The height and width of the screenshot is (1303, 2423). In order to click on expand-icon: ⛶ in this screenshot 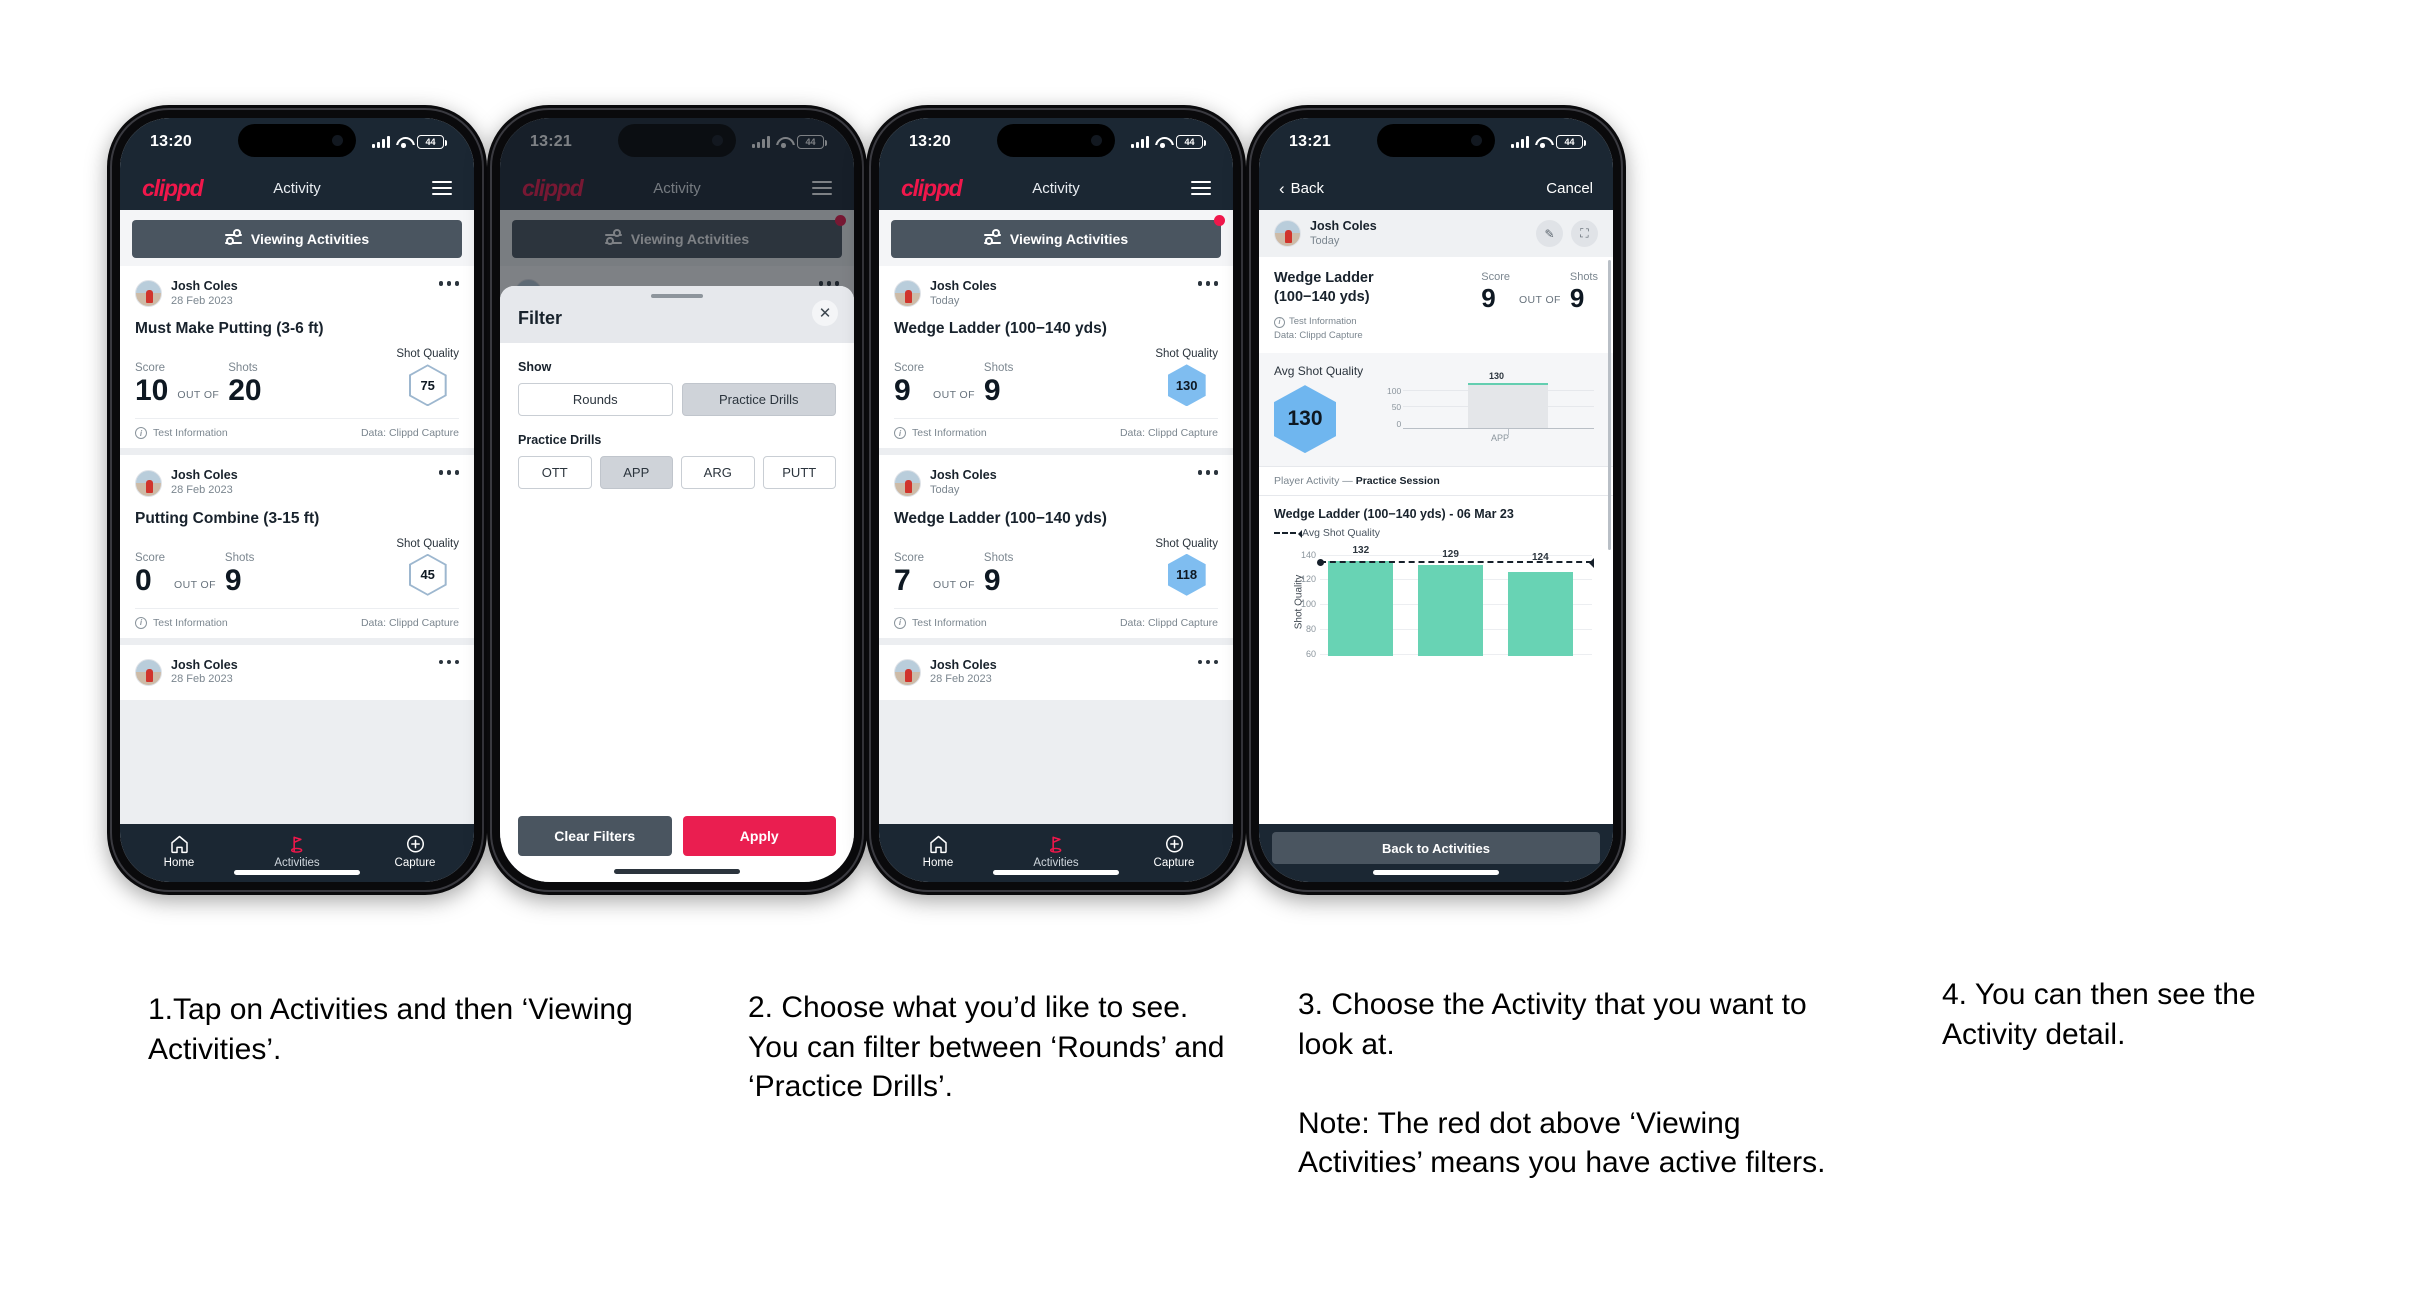, I will do `click(1584, 234)`.